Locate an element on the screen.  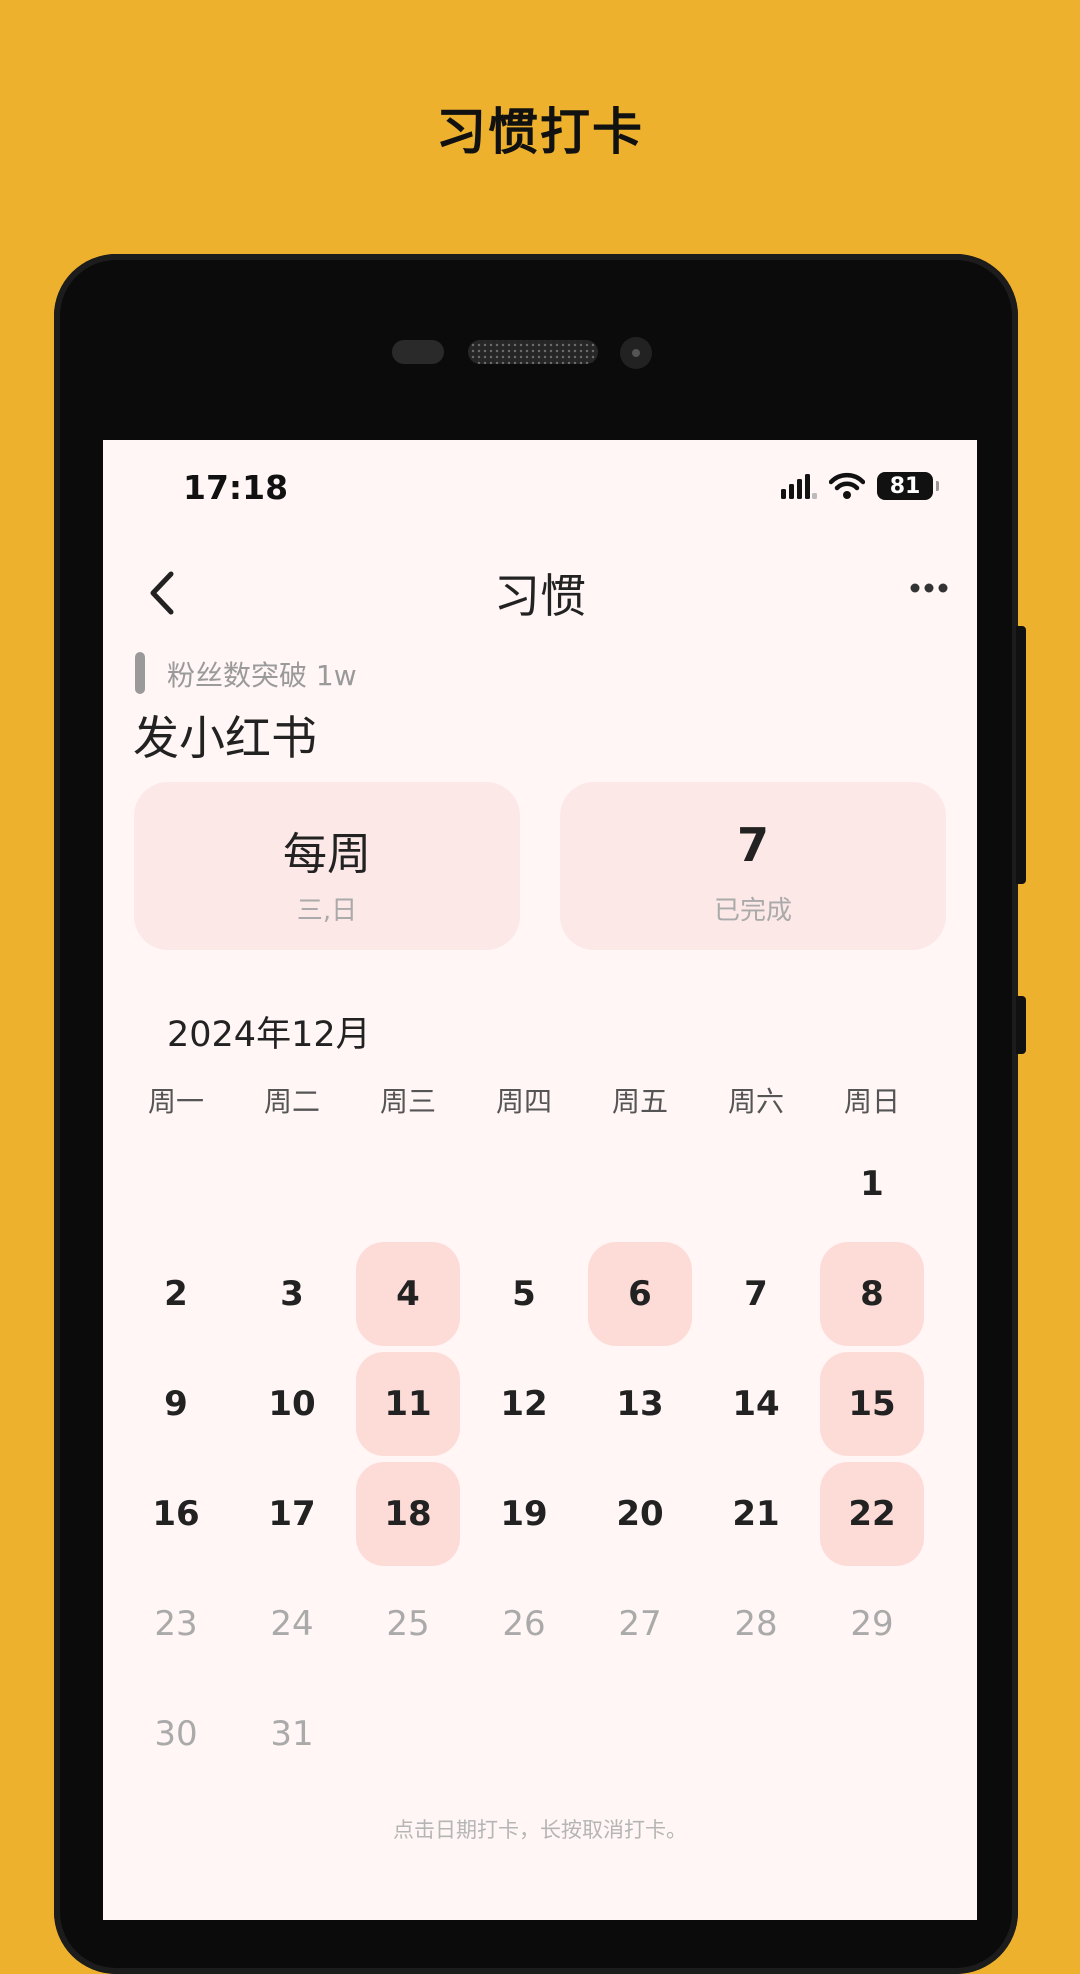
calendar-day: 31 is located at coordinates (292, 1734).